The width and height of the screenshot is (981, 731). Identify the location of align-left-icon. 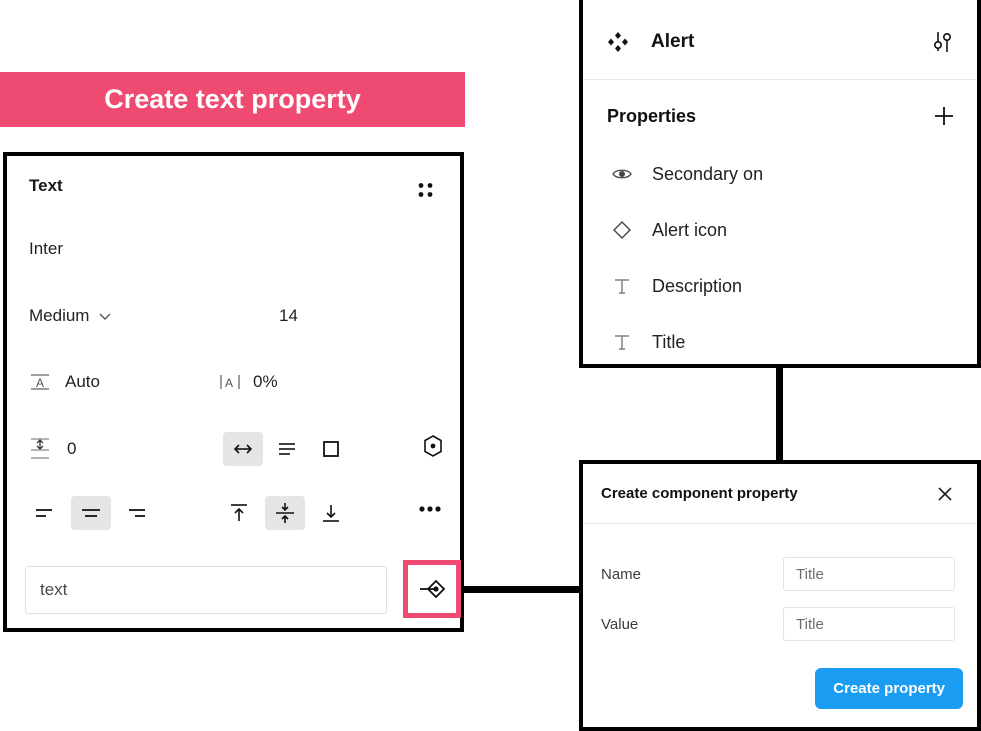
(45, 513).